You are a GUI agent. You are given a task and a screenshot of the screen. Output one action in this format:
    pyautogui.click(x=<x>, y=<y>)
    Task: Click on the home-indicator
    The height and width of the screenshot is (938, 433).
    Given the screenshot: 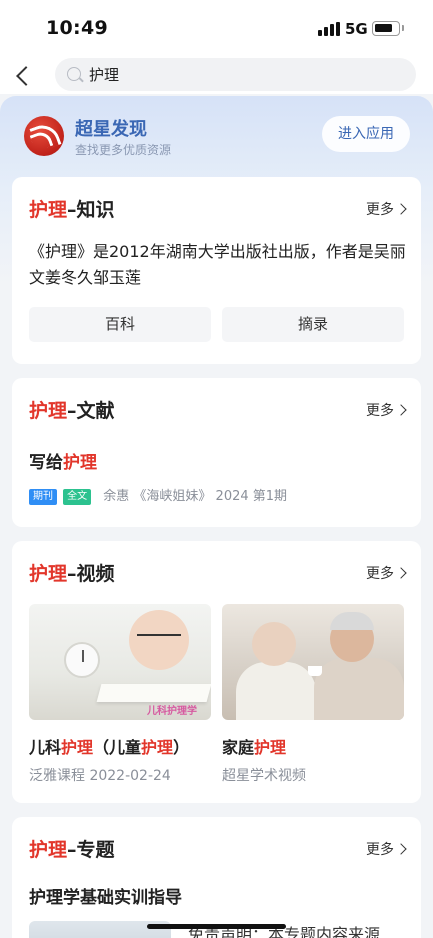 What is the action you would take?
    pyautogui.click(x=216, y=926)
    